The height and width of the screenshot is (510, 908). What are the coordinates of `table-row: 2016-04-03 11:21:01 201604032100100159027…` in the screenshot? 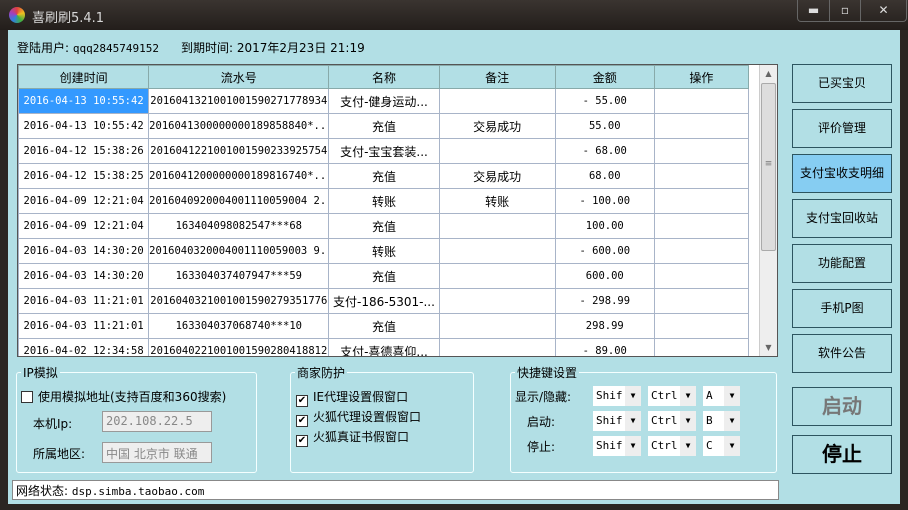 It's located at (384, 301).